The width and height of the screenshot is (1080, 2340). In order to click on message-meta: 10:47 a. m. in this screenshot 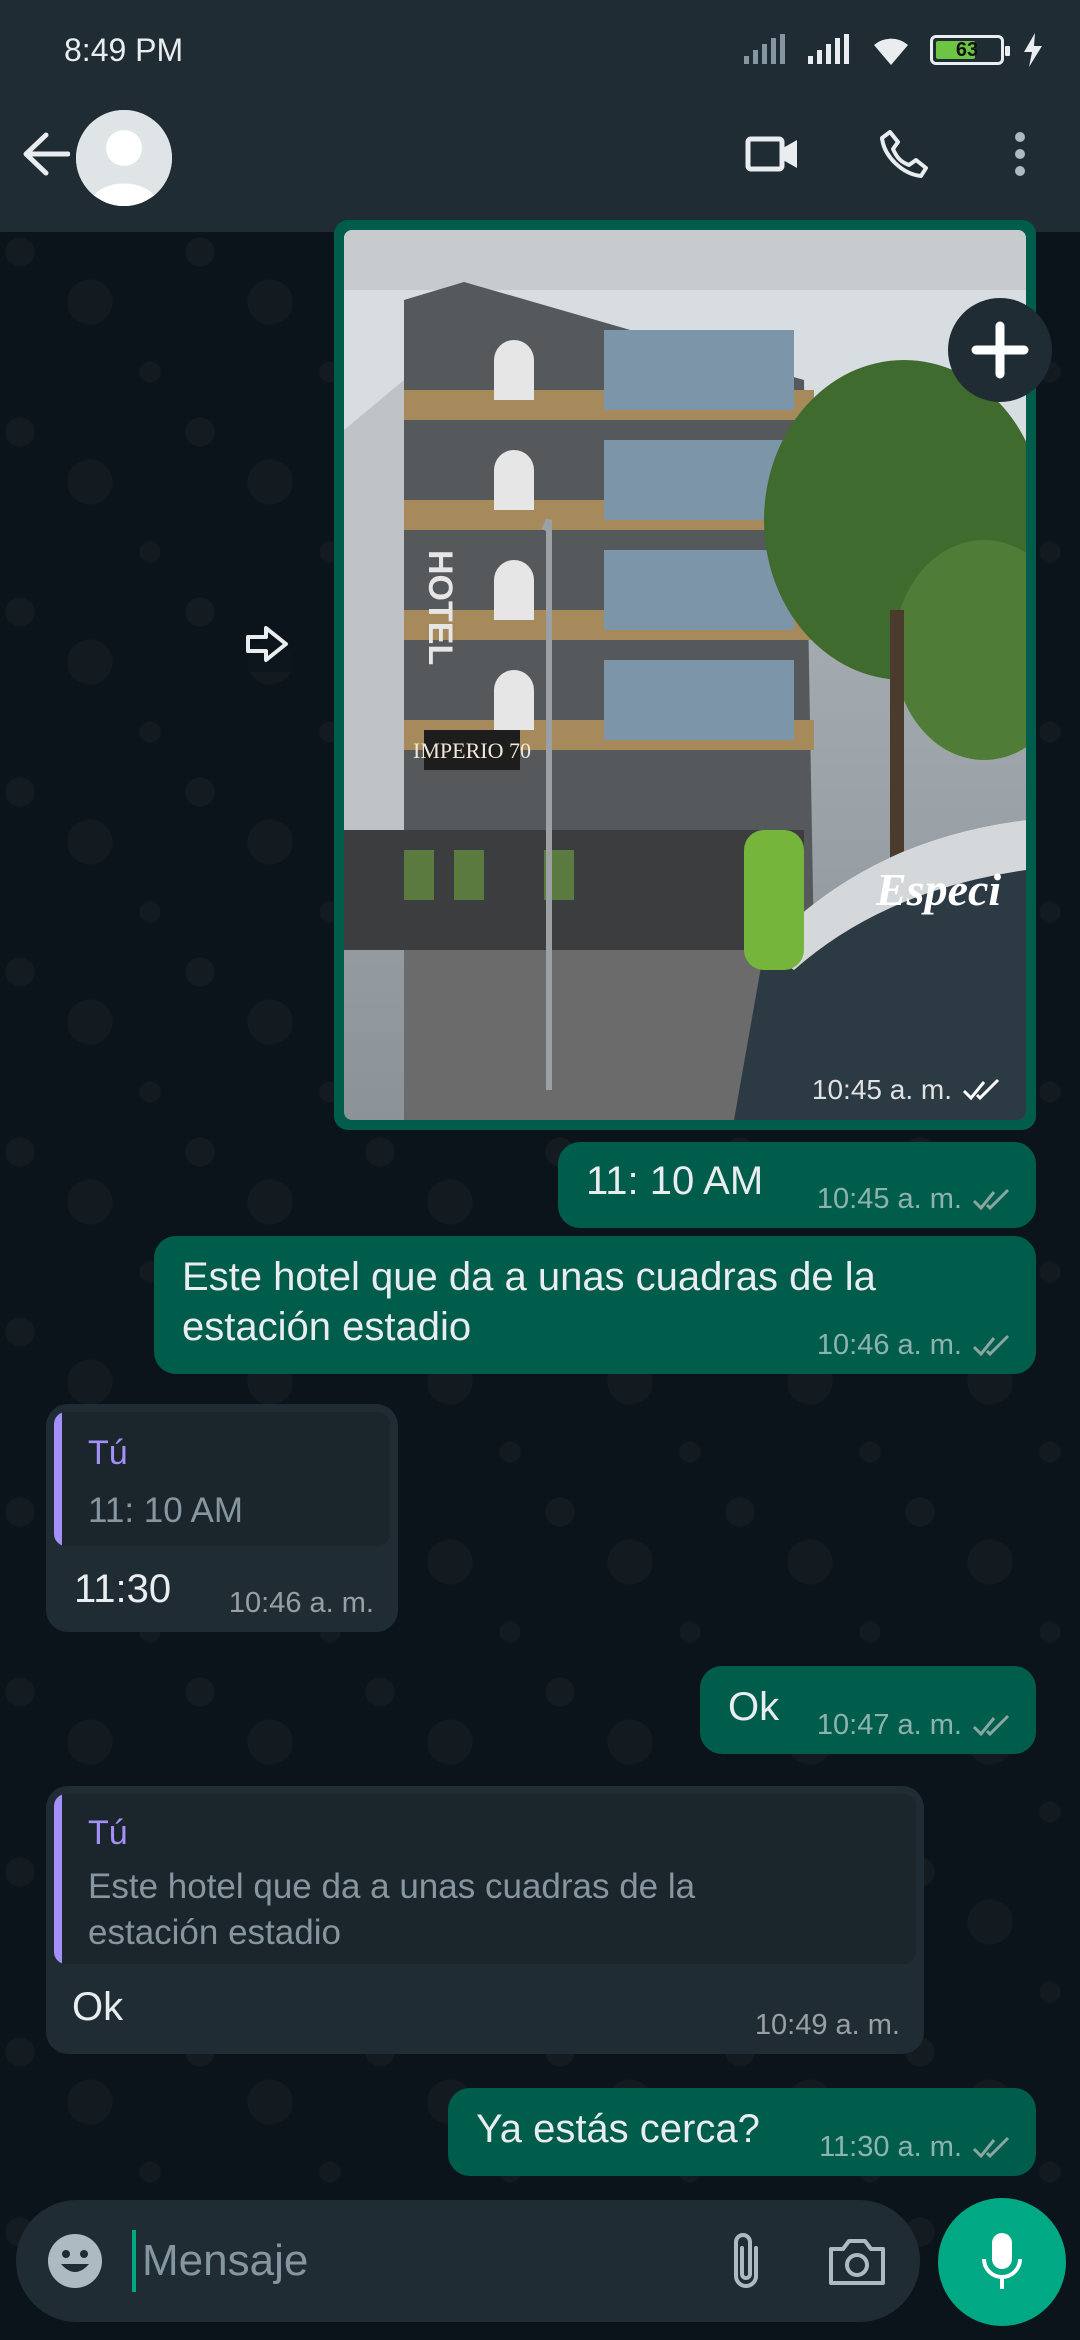, I will do `click(914, 1725)`.